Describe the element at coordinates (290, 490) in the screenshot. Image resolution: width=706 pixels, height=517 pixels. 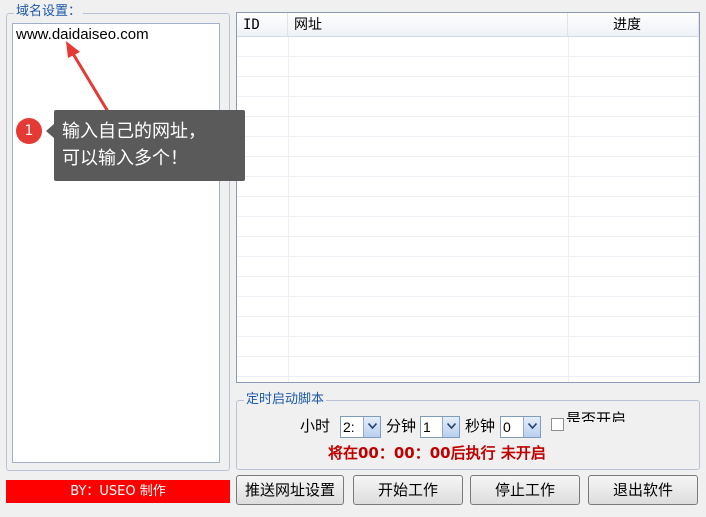
I see `push-url-settings-button: 推送网址设置` at that location.